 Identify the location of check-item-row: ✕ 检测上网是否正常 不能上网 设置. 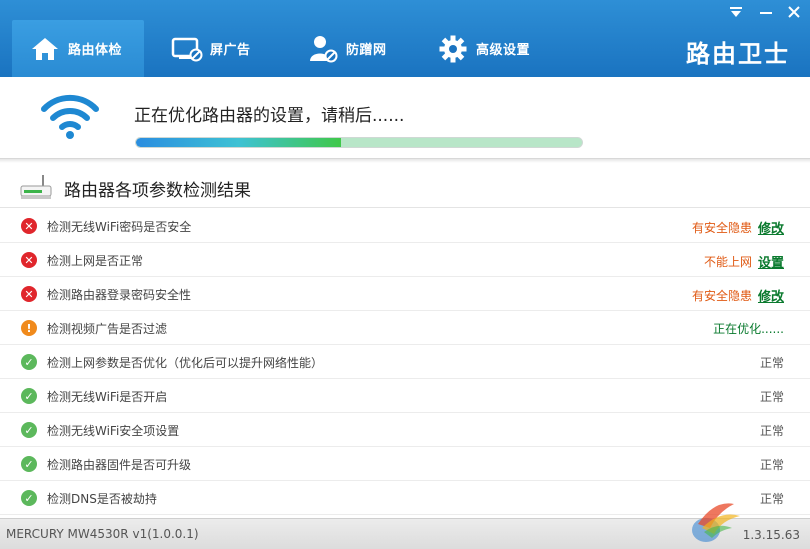
(405, 260).